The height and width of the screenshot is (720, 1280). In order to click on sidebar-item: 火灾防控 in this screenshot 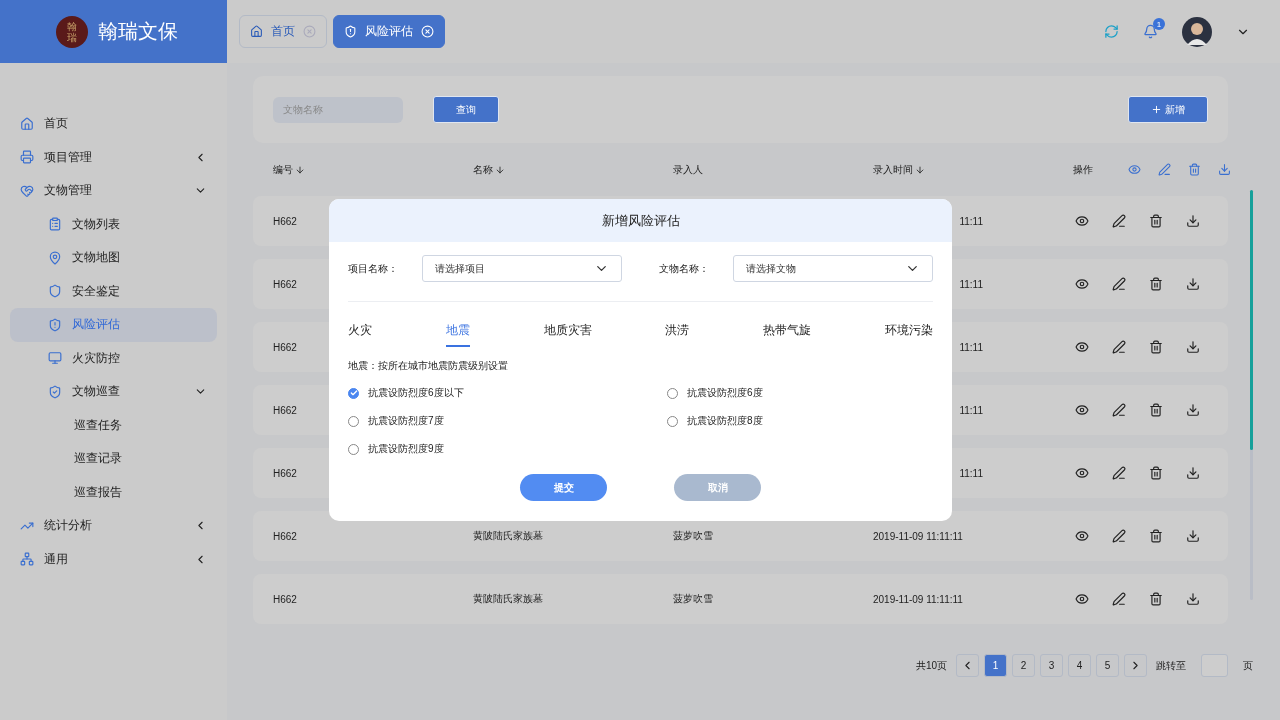, I will do `click(113, 358)`.